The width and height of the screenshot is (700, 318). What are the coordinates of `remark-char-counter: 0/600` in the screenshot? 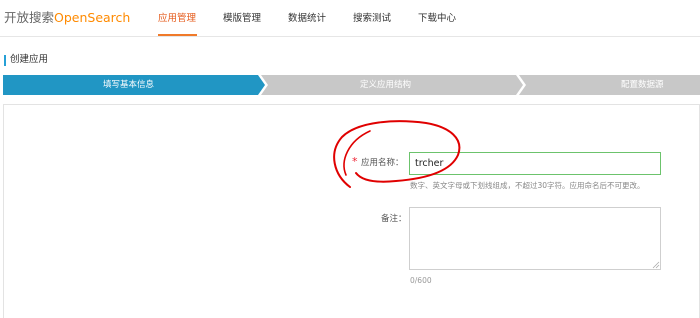 It's located at (421, 280).